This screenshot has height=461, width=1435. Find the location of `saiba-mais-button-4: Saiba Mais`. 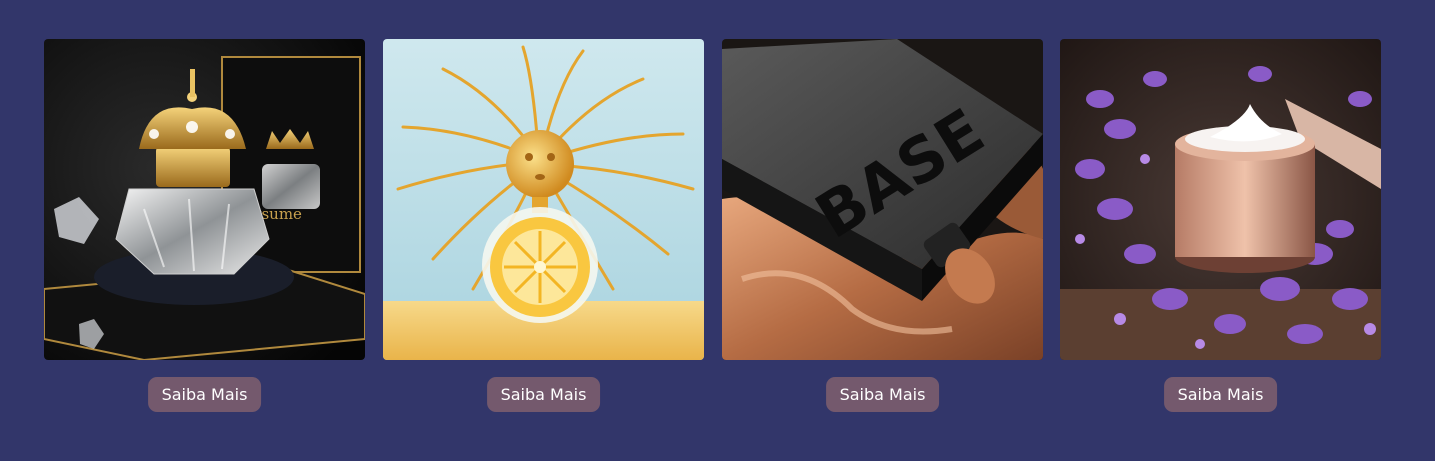

saiba-mais-button-4: Saiba Mais is located at coordinates (1220, 394).